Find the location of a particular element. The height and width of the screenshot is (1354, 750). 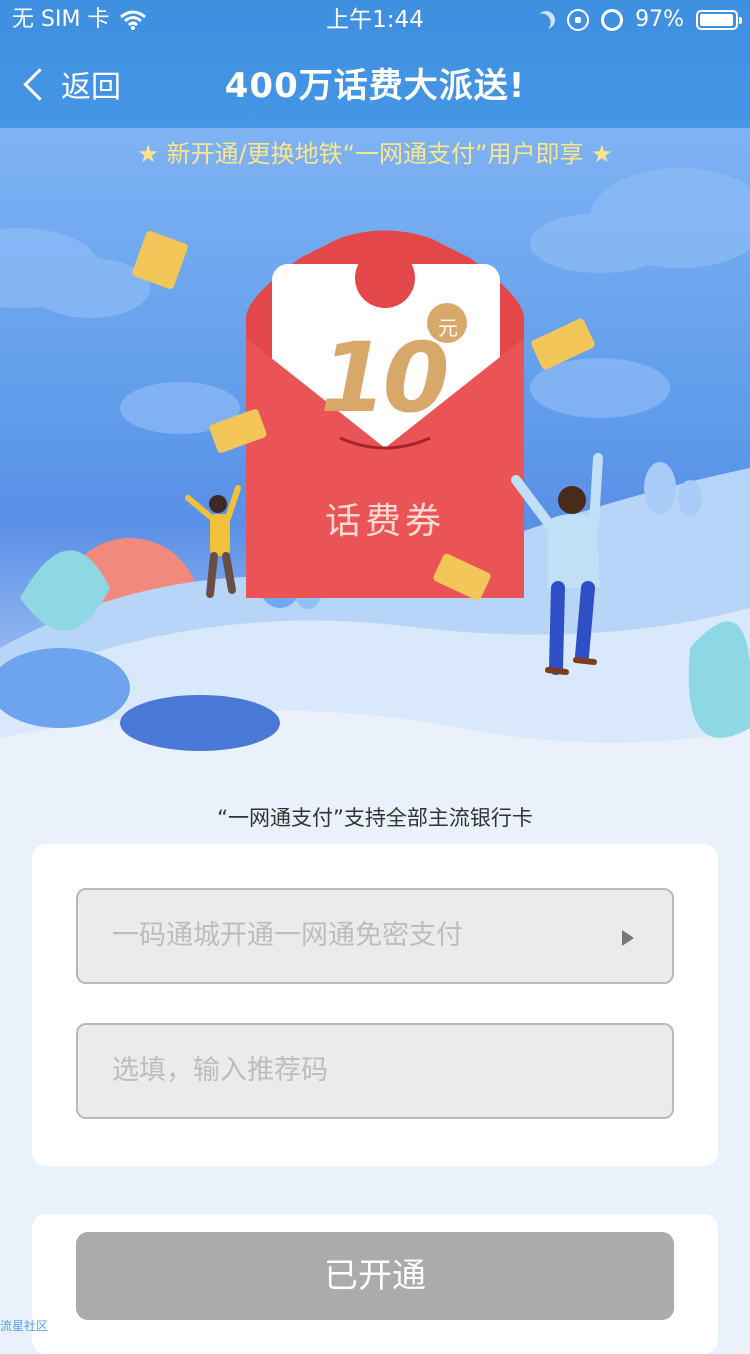

status-bar: 无 SIM 卡 上午1:44 97% is located at coordinates (375, 20).